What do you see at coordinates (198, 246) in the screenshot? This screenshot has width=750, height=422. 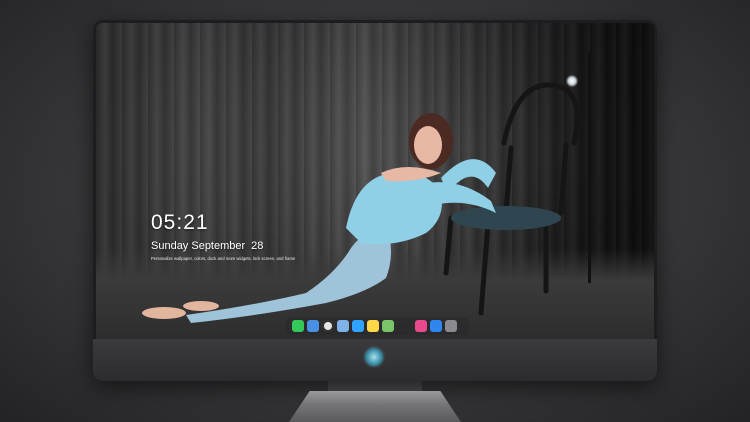 I see `date-day: Sunday September` at bounding box center [198, 246].